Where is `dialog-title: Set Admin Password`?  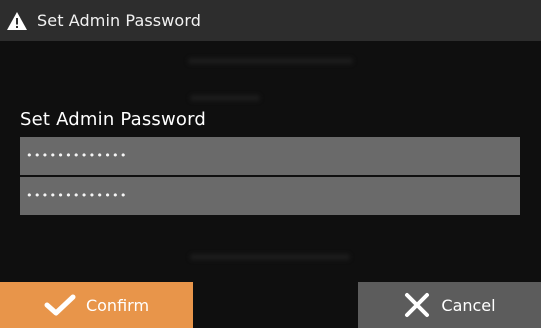 dialog-title: Set Admin Password is located at coordinates (119, 20).